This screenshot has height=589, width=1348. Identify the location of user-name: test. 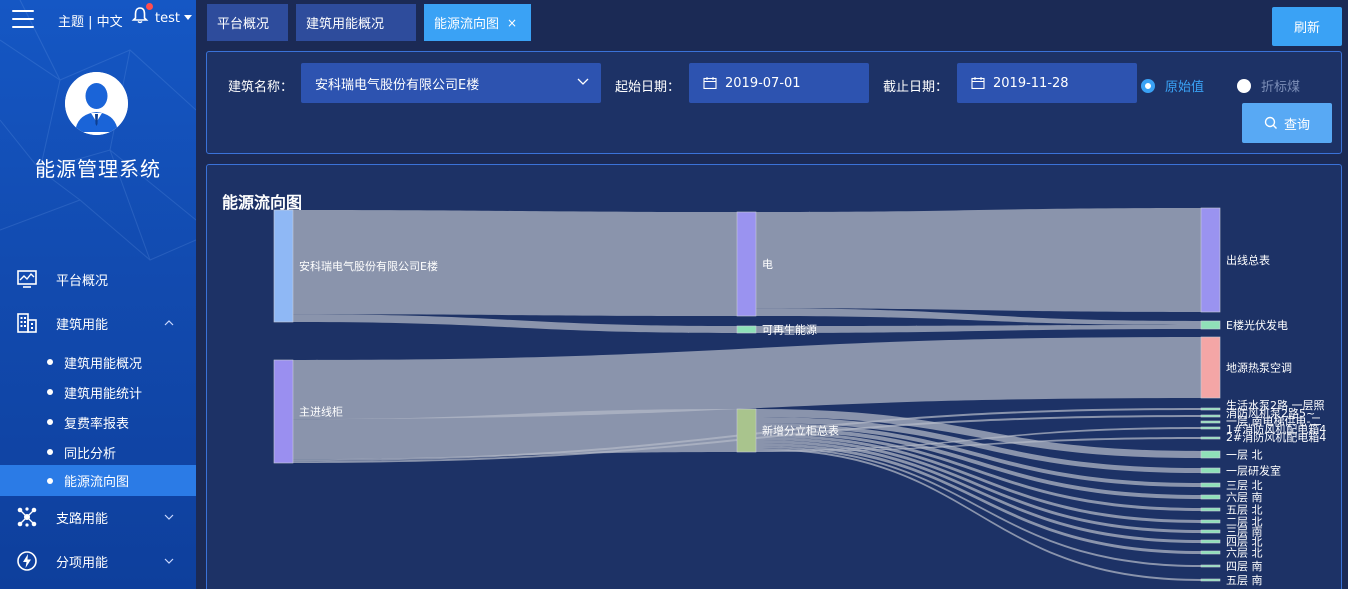
(167, 18).